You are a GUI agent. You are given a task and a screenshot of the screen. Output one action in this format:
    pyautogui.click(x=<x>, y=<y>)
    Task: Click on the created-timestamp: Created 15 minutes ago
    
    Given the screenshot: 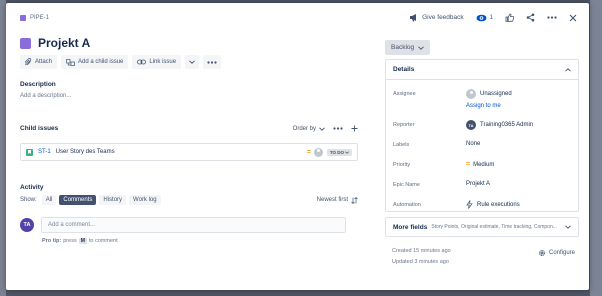 What is the action you would take?
    pyautogui.click(x=421, y=251)
    